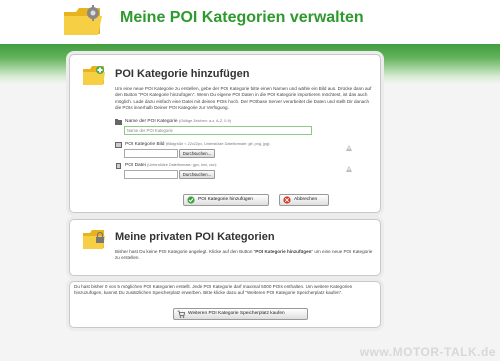 Image resolution: width=500 pixels, height=361 pixels. What do you see at coordinates (83, 20) in the screenshot?
I see `folder-settings-icon` at bounding box center [83, 20].